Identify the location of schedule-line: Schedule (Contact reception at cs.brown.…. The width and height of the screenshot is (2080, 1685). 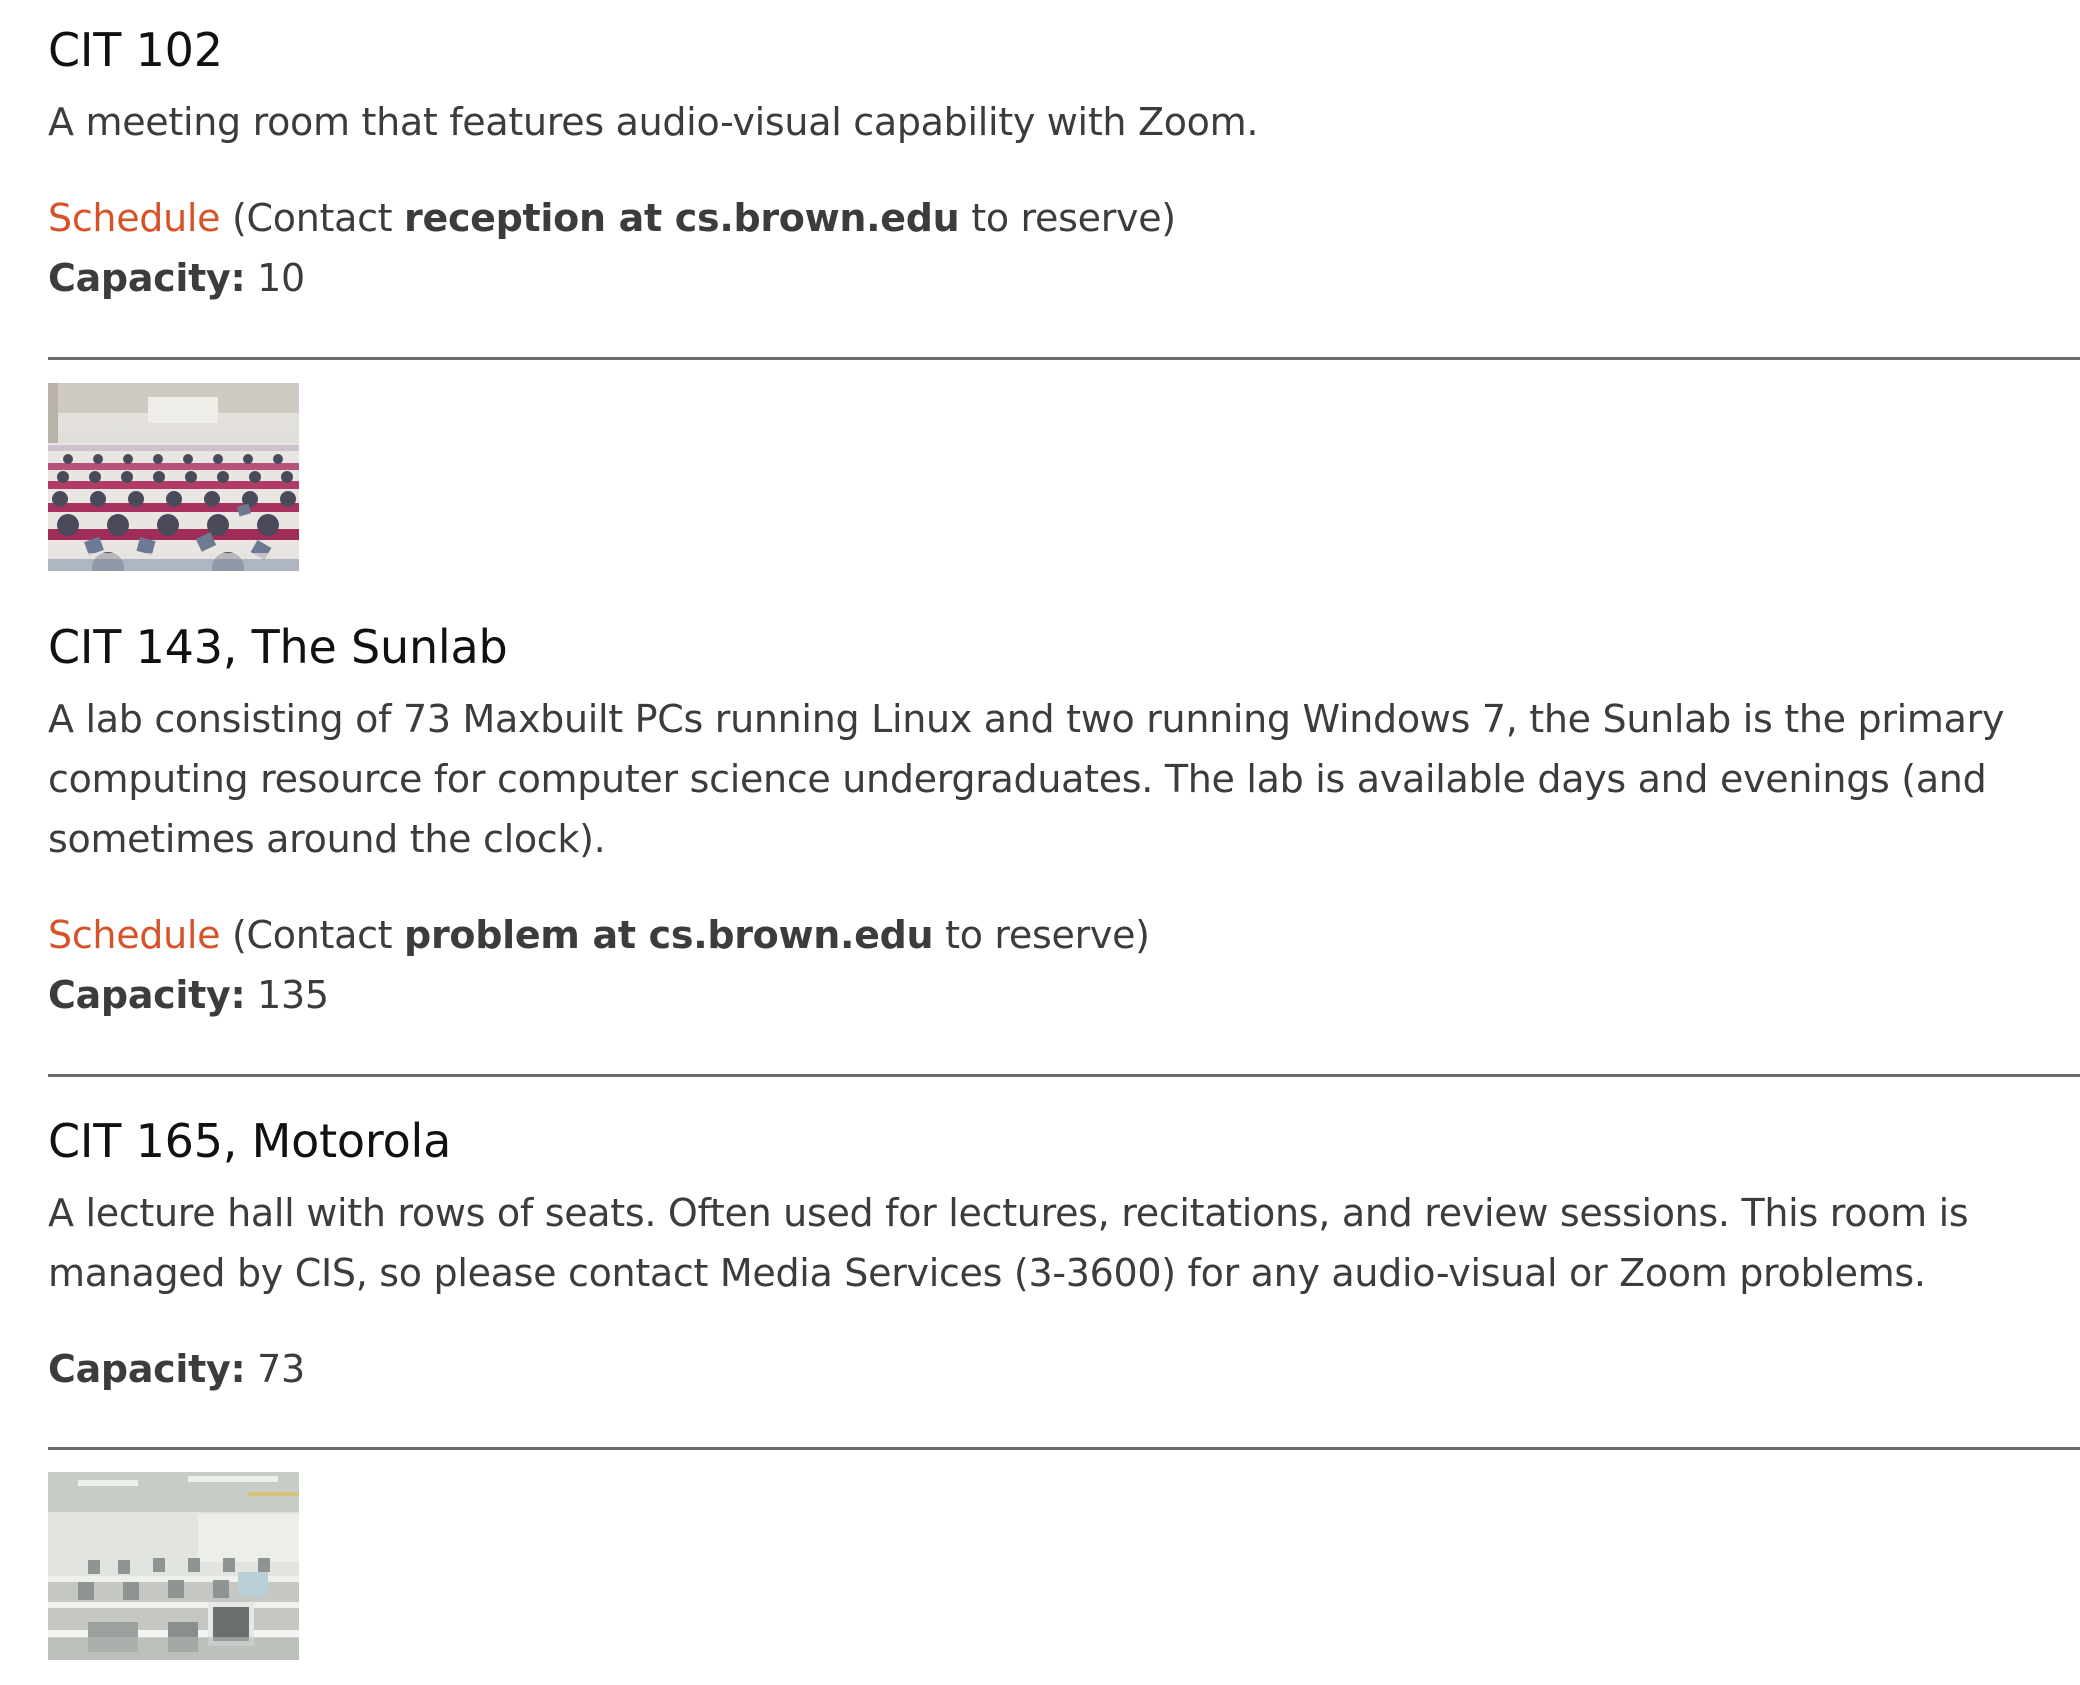
(1064, 218).